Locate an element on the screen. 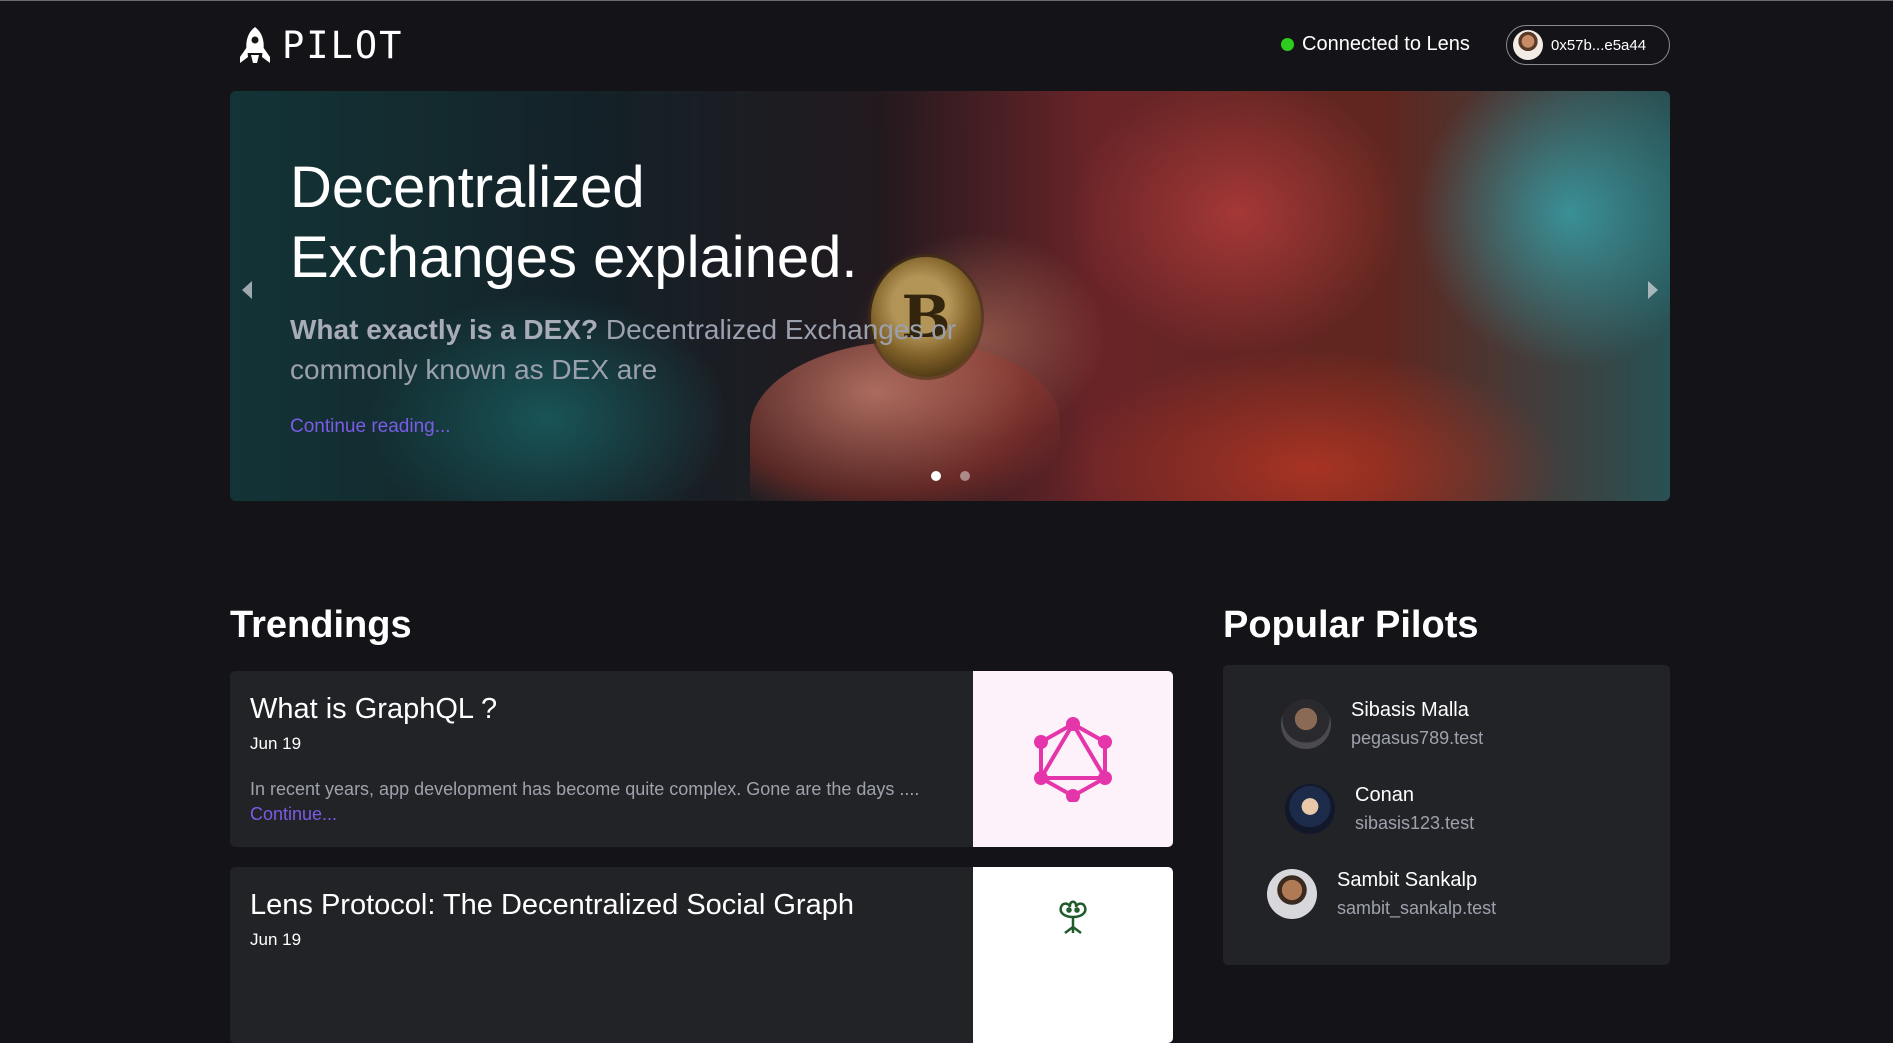  carousel-prev-icon is located at coordinates (247, 290).